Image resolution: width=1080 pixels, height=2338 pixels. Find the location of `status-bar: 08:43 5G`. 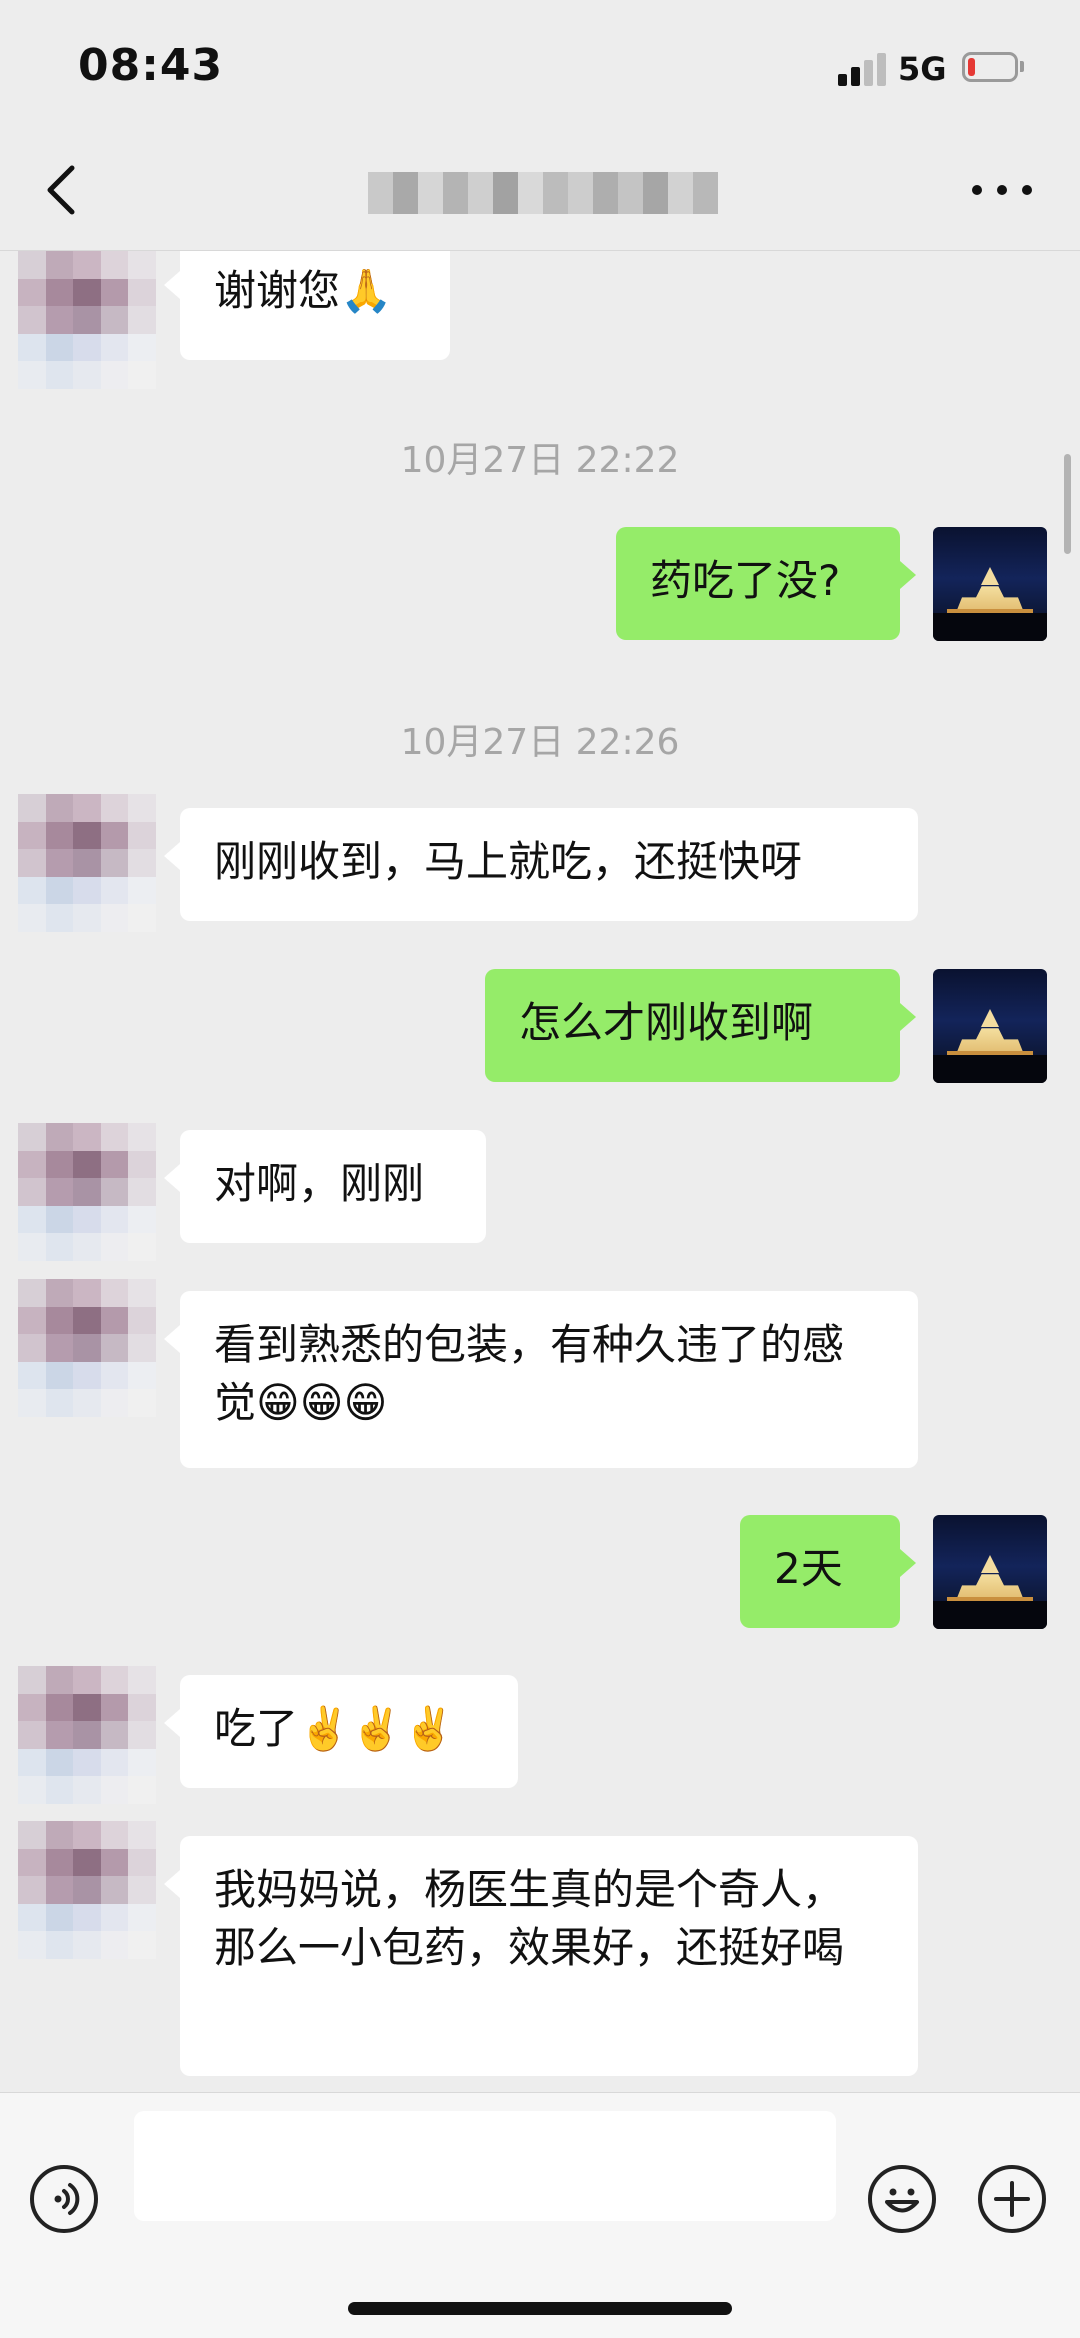

status-bar: 08:43 5G is located at coordinates (540, 65).